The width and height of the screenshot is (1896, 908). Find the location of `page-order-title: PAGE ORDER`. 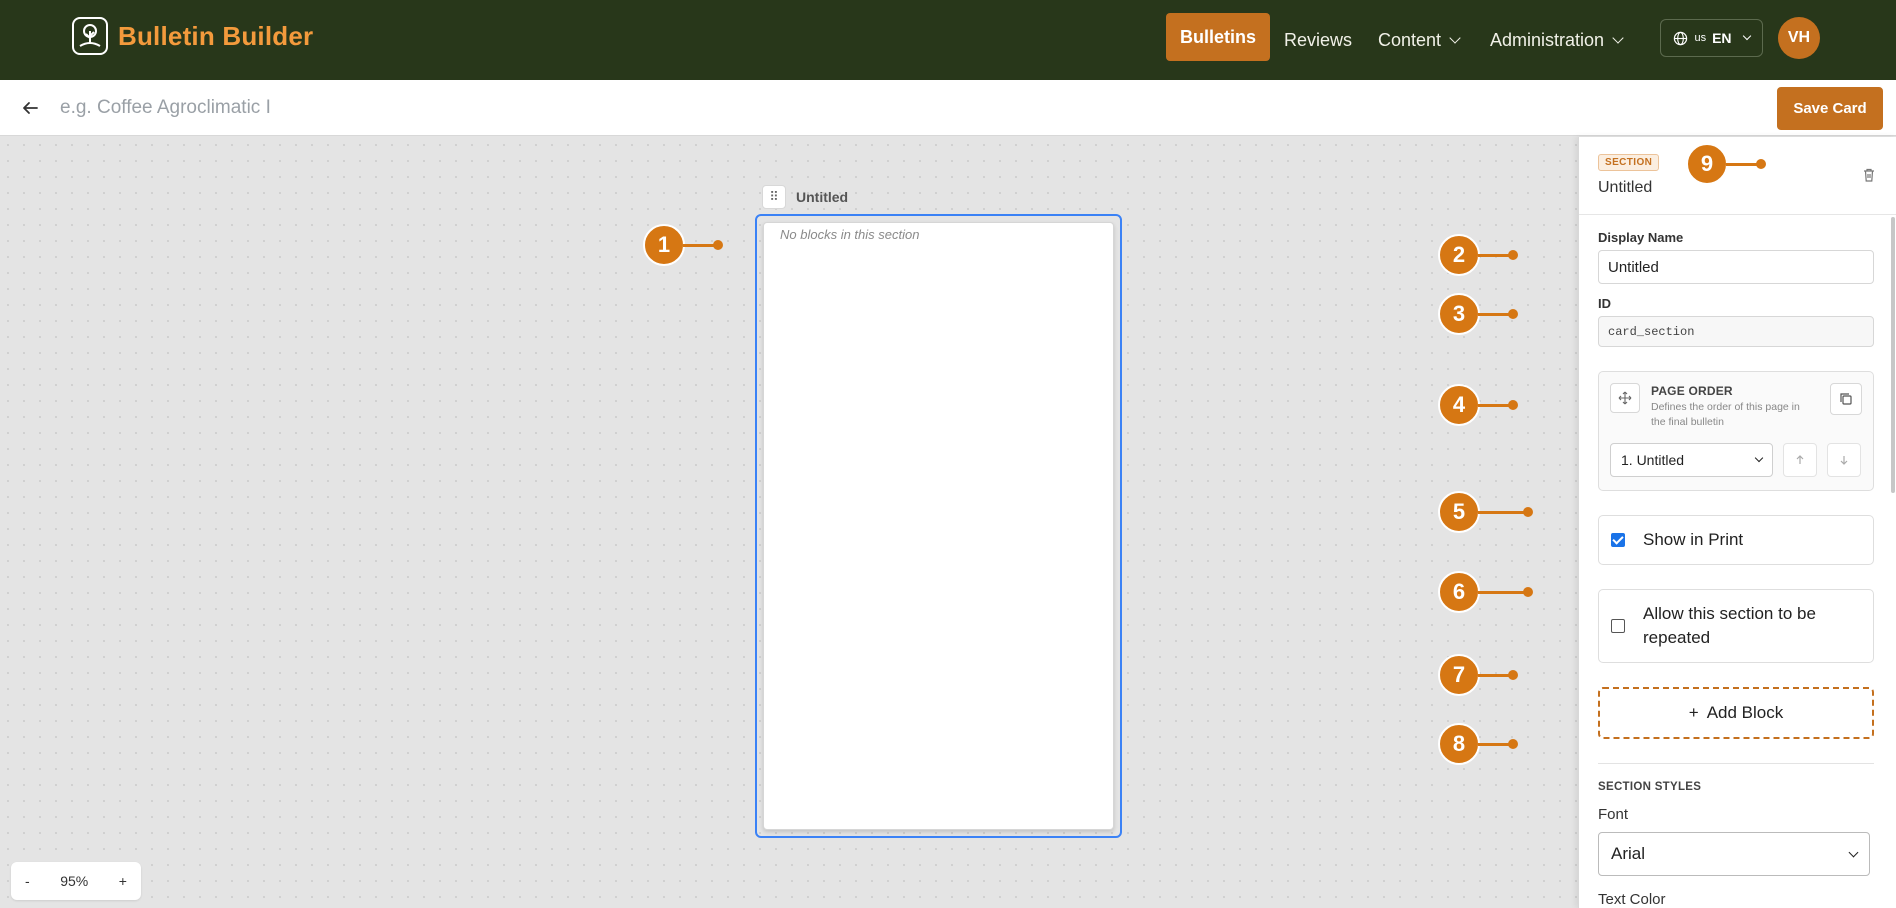

page-order-title: PAGE ORDER is located at coordinates (1692, 391).